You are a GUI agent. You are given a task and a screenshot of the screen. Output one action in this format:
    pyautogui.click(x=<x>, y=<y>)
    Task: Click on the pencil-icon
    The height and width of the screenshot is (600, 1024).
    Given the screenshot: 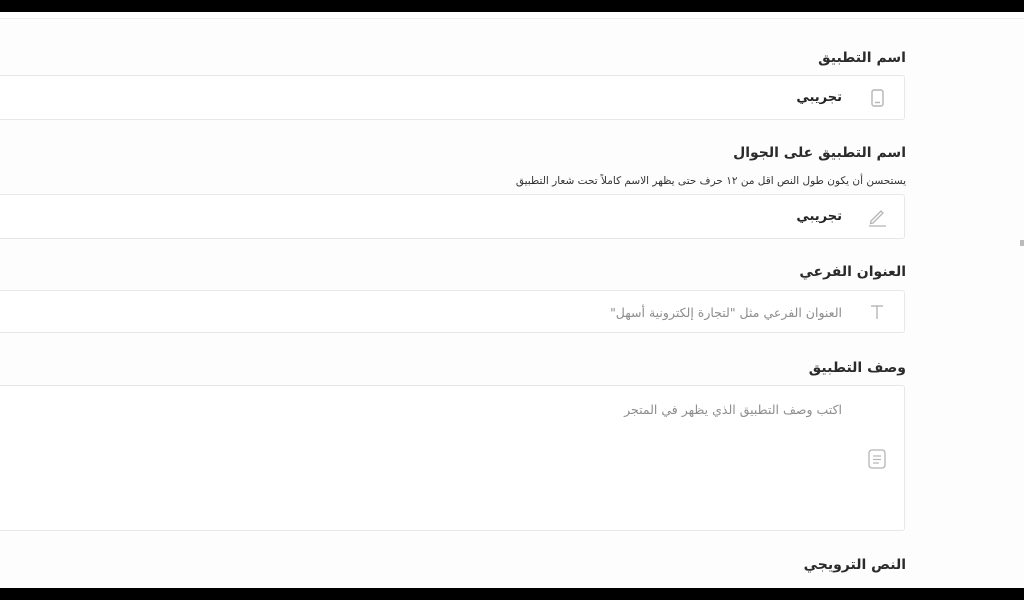 What is the action you would take?
    pyautogui.click(x=877, y=216)
    